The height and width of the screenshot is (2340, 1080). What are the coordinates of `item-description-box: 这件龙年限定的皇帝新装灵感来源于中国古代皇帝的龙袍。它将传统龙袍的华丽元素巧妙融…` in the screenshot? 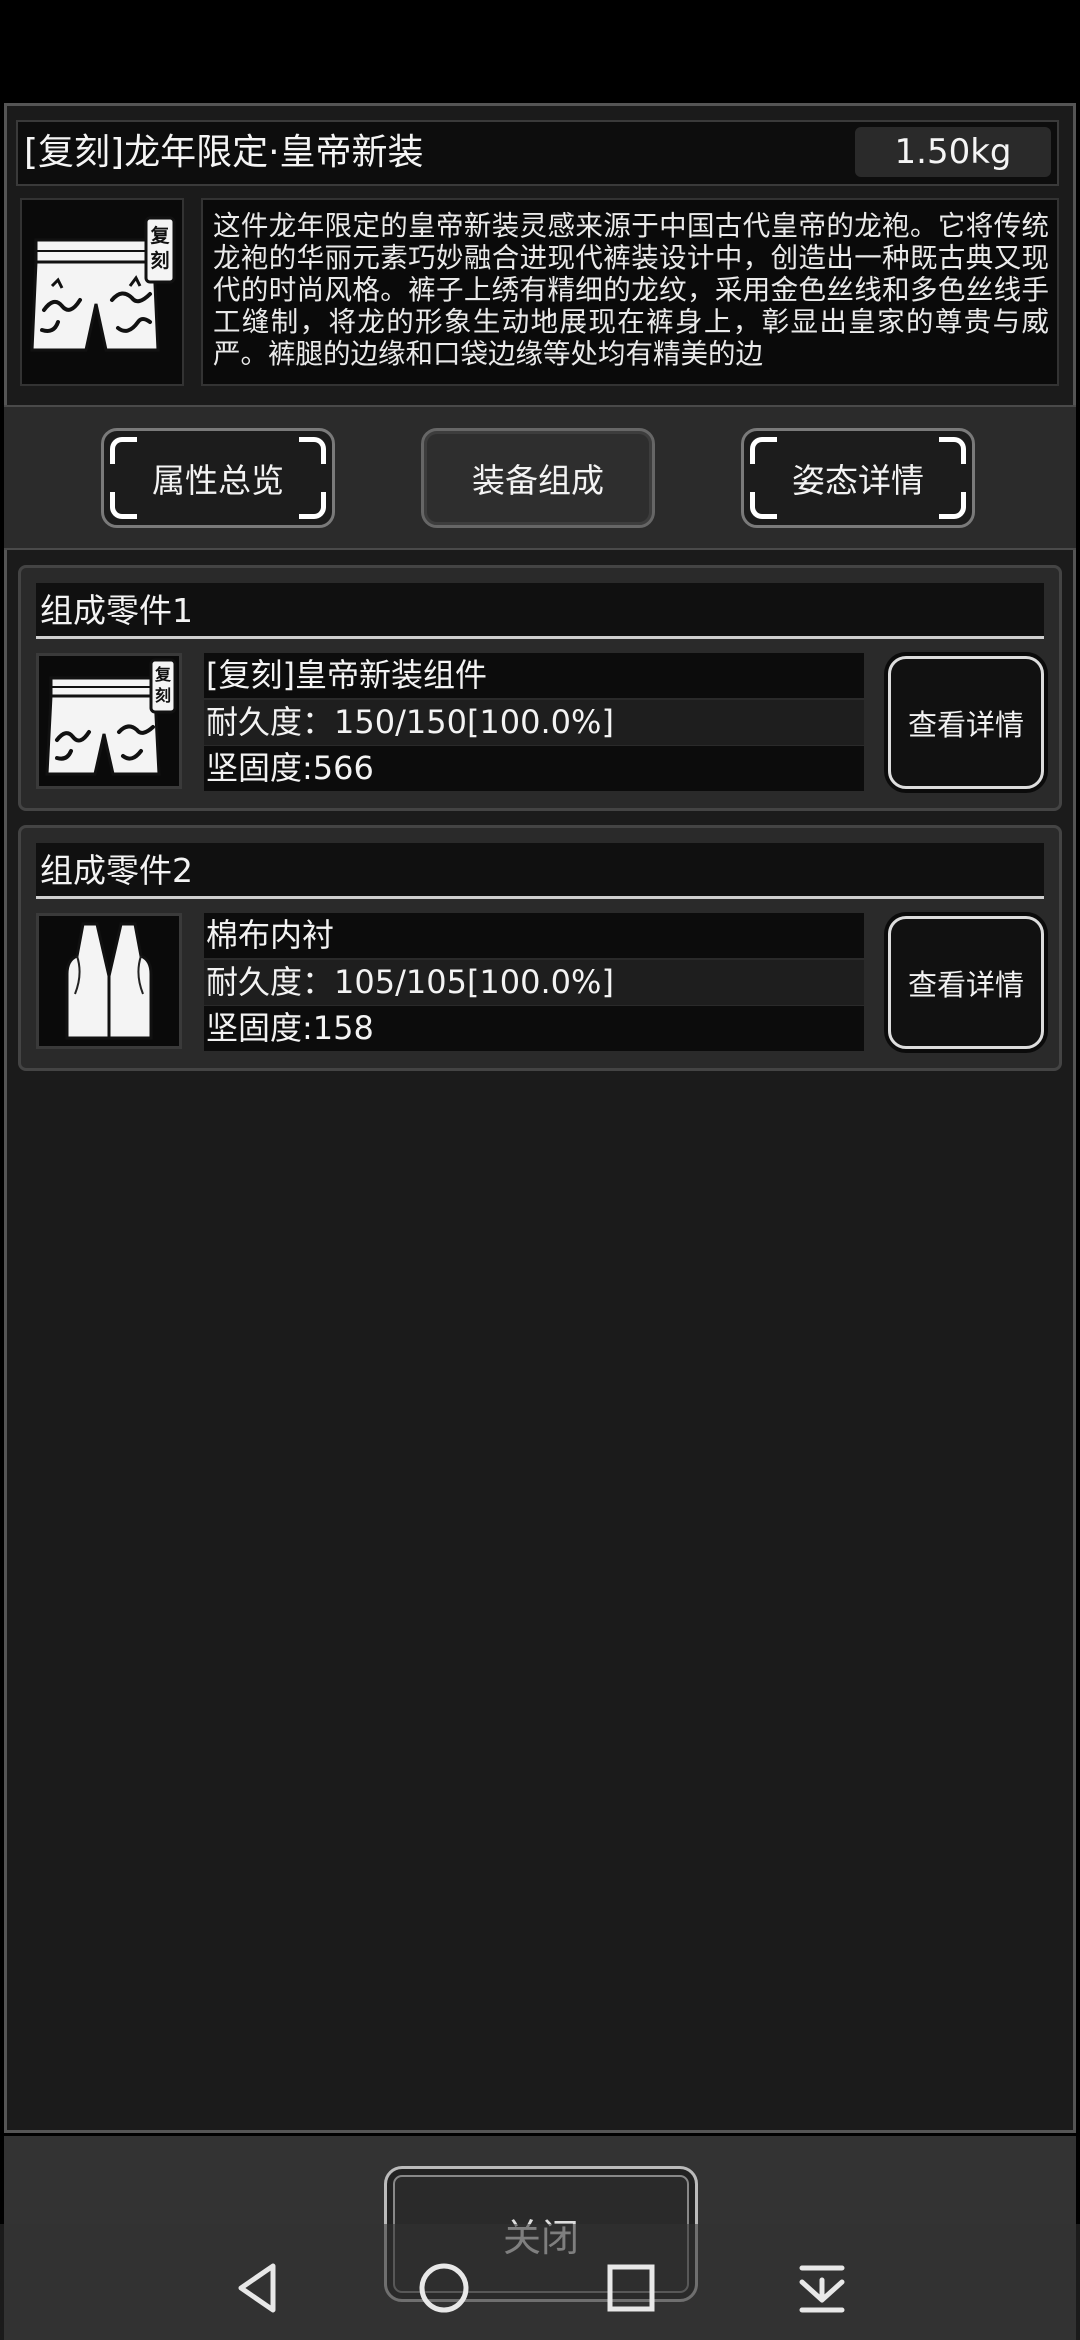 It's located at (630, 292).